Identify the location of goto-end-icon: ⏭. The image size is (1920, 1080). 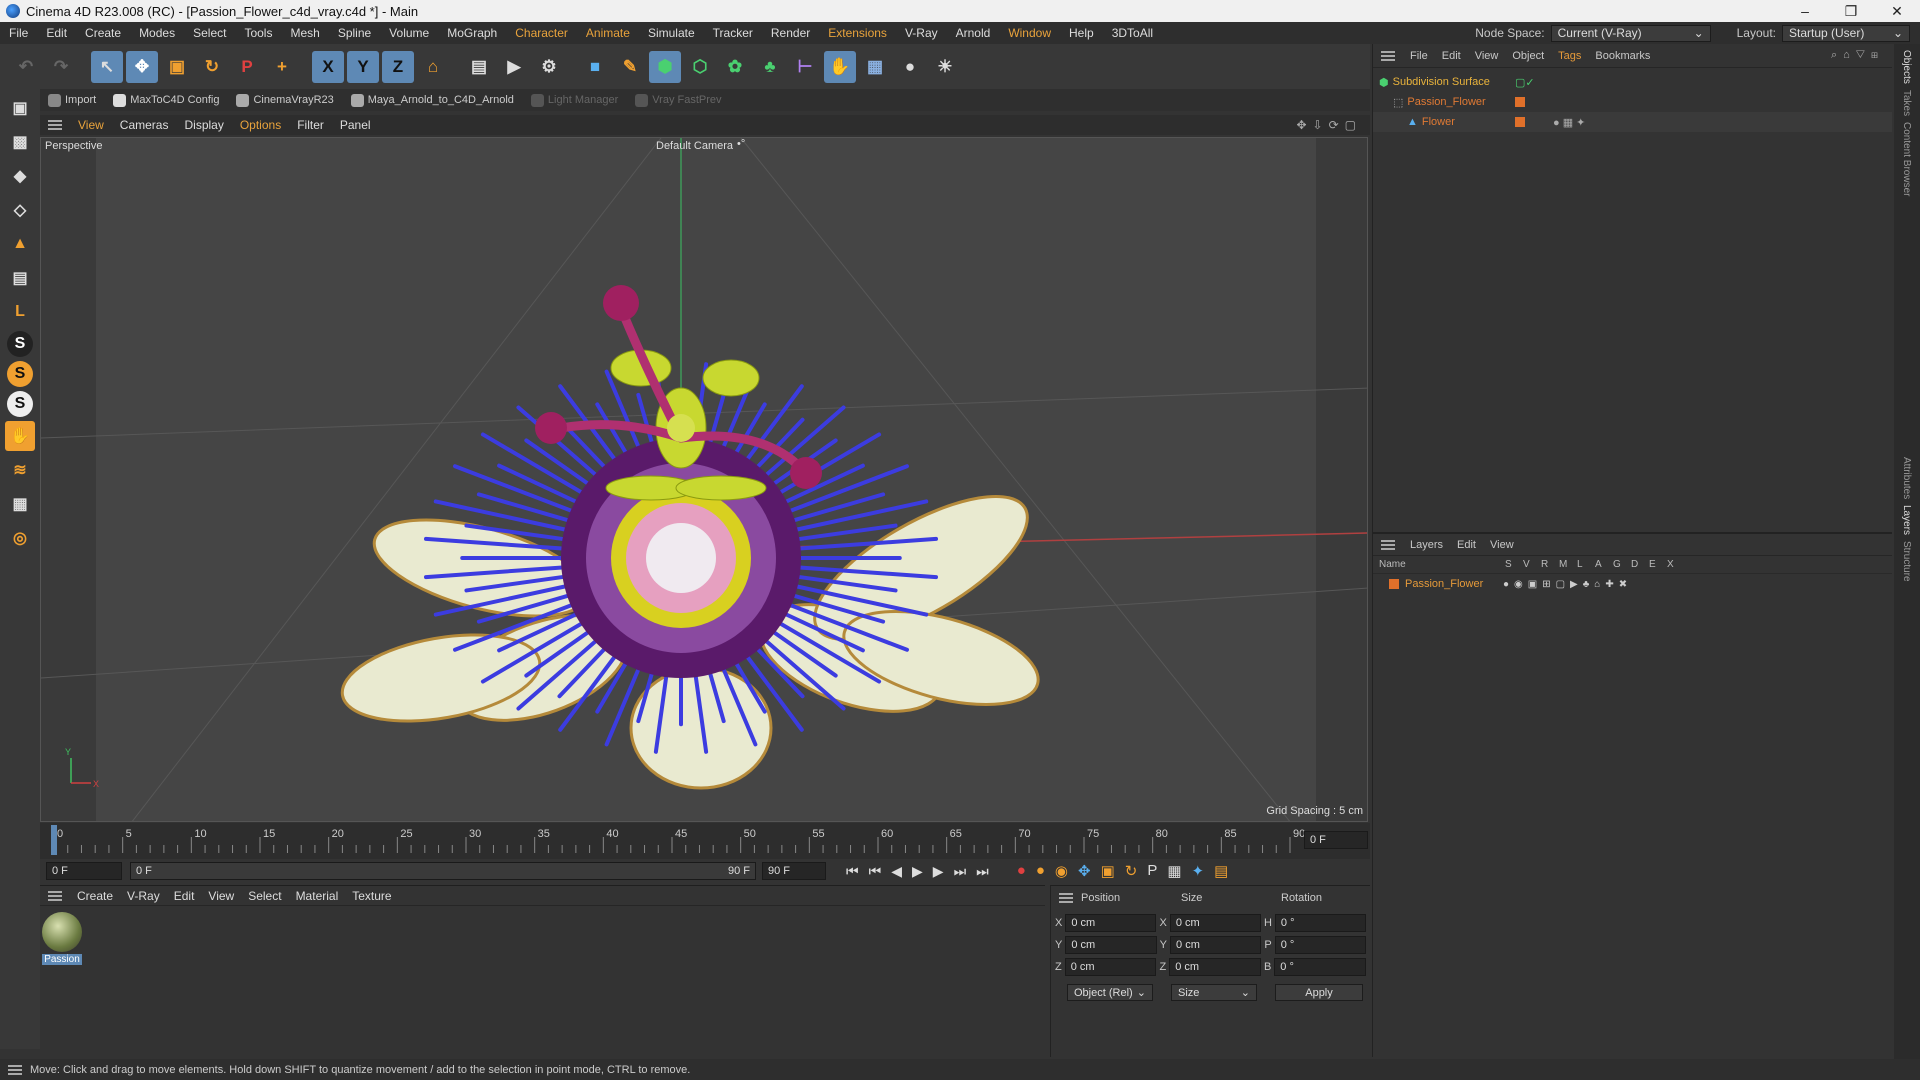
(982, 871).